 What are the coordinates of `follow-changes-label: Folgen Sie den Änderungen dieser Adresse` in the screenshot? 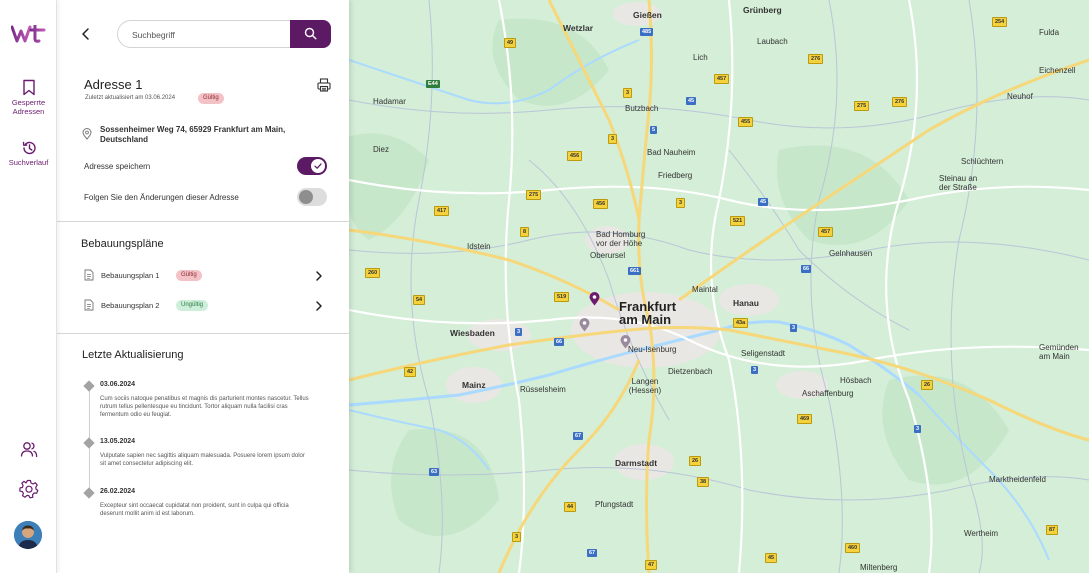 It's located at (161, 197).